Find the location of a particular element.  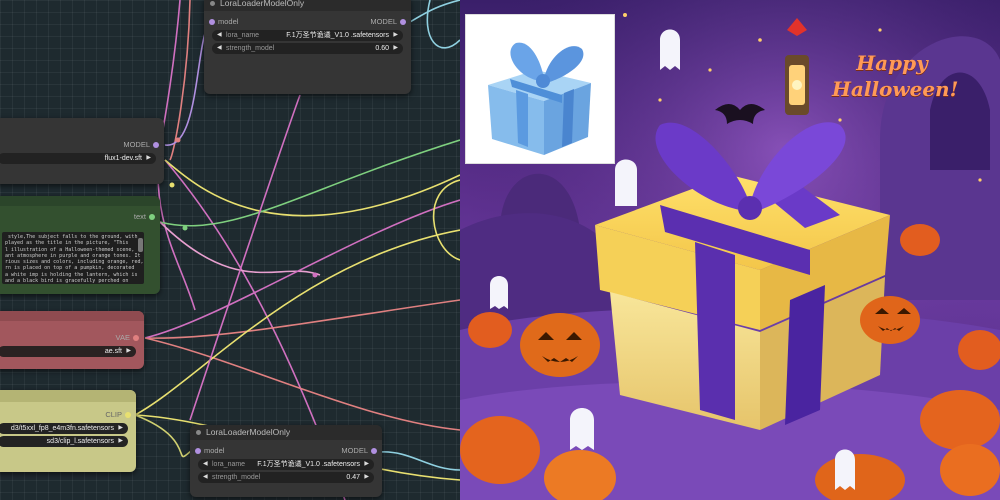

io-row: CLIP is located at coordinates (68, 414).